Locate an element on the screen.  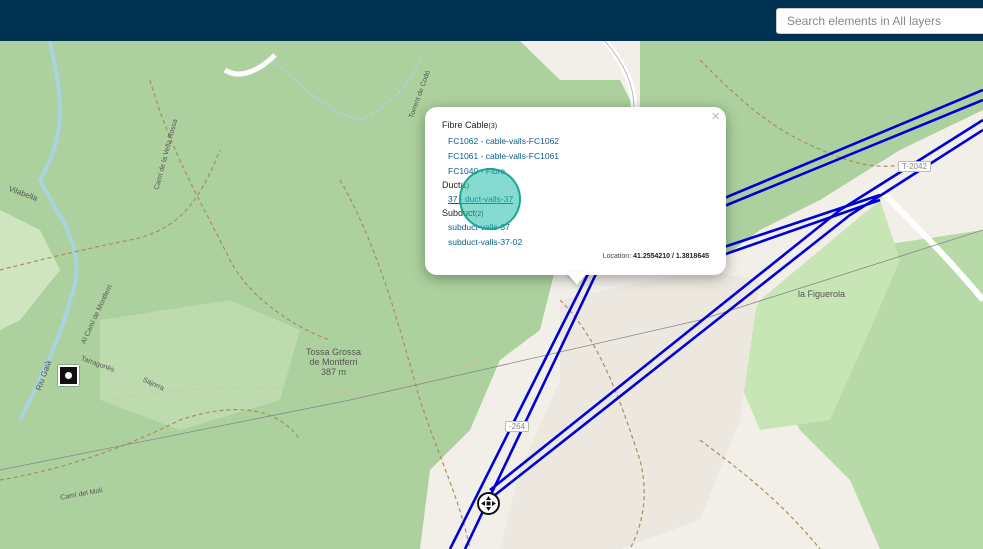
road-ref-label: -264 is located at coordinates (517, 426).